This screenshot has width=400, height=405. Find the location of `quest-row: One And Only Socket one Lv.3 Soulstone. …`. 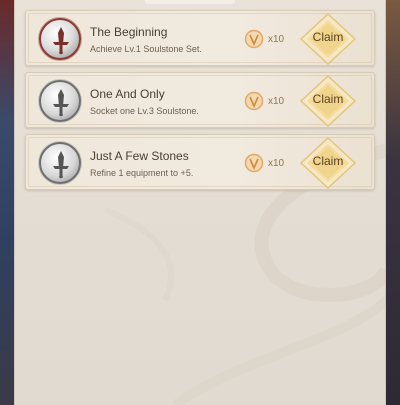

quest-row: One And Only Socket one Lv.3 Soulstone. … is located at coordinates (200, 100).